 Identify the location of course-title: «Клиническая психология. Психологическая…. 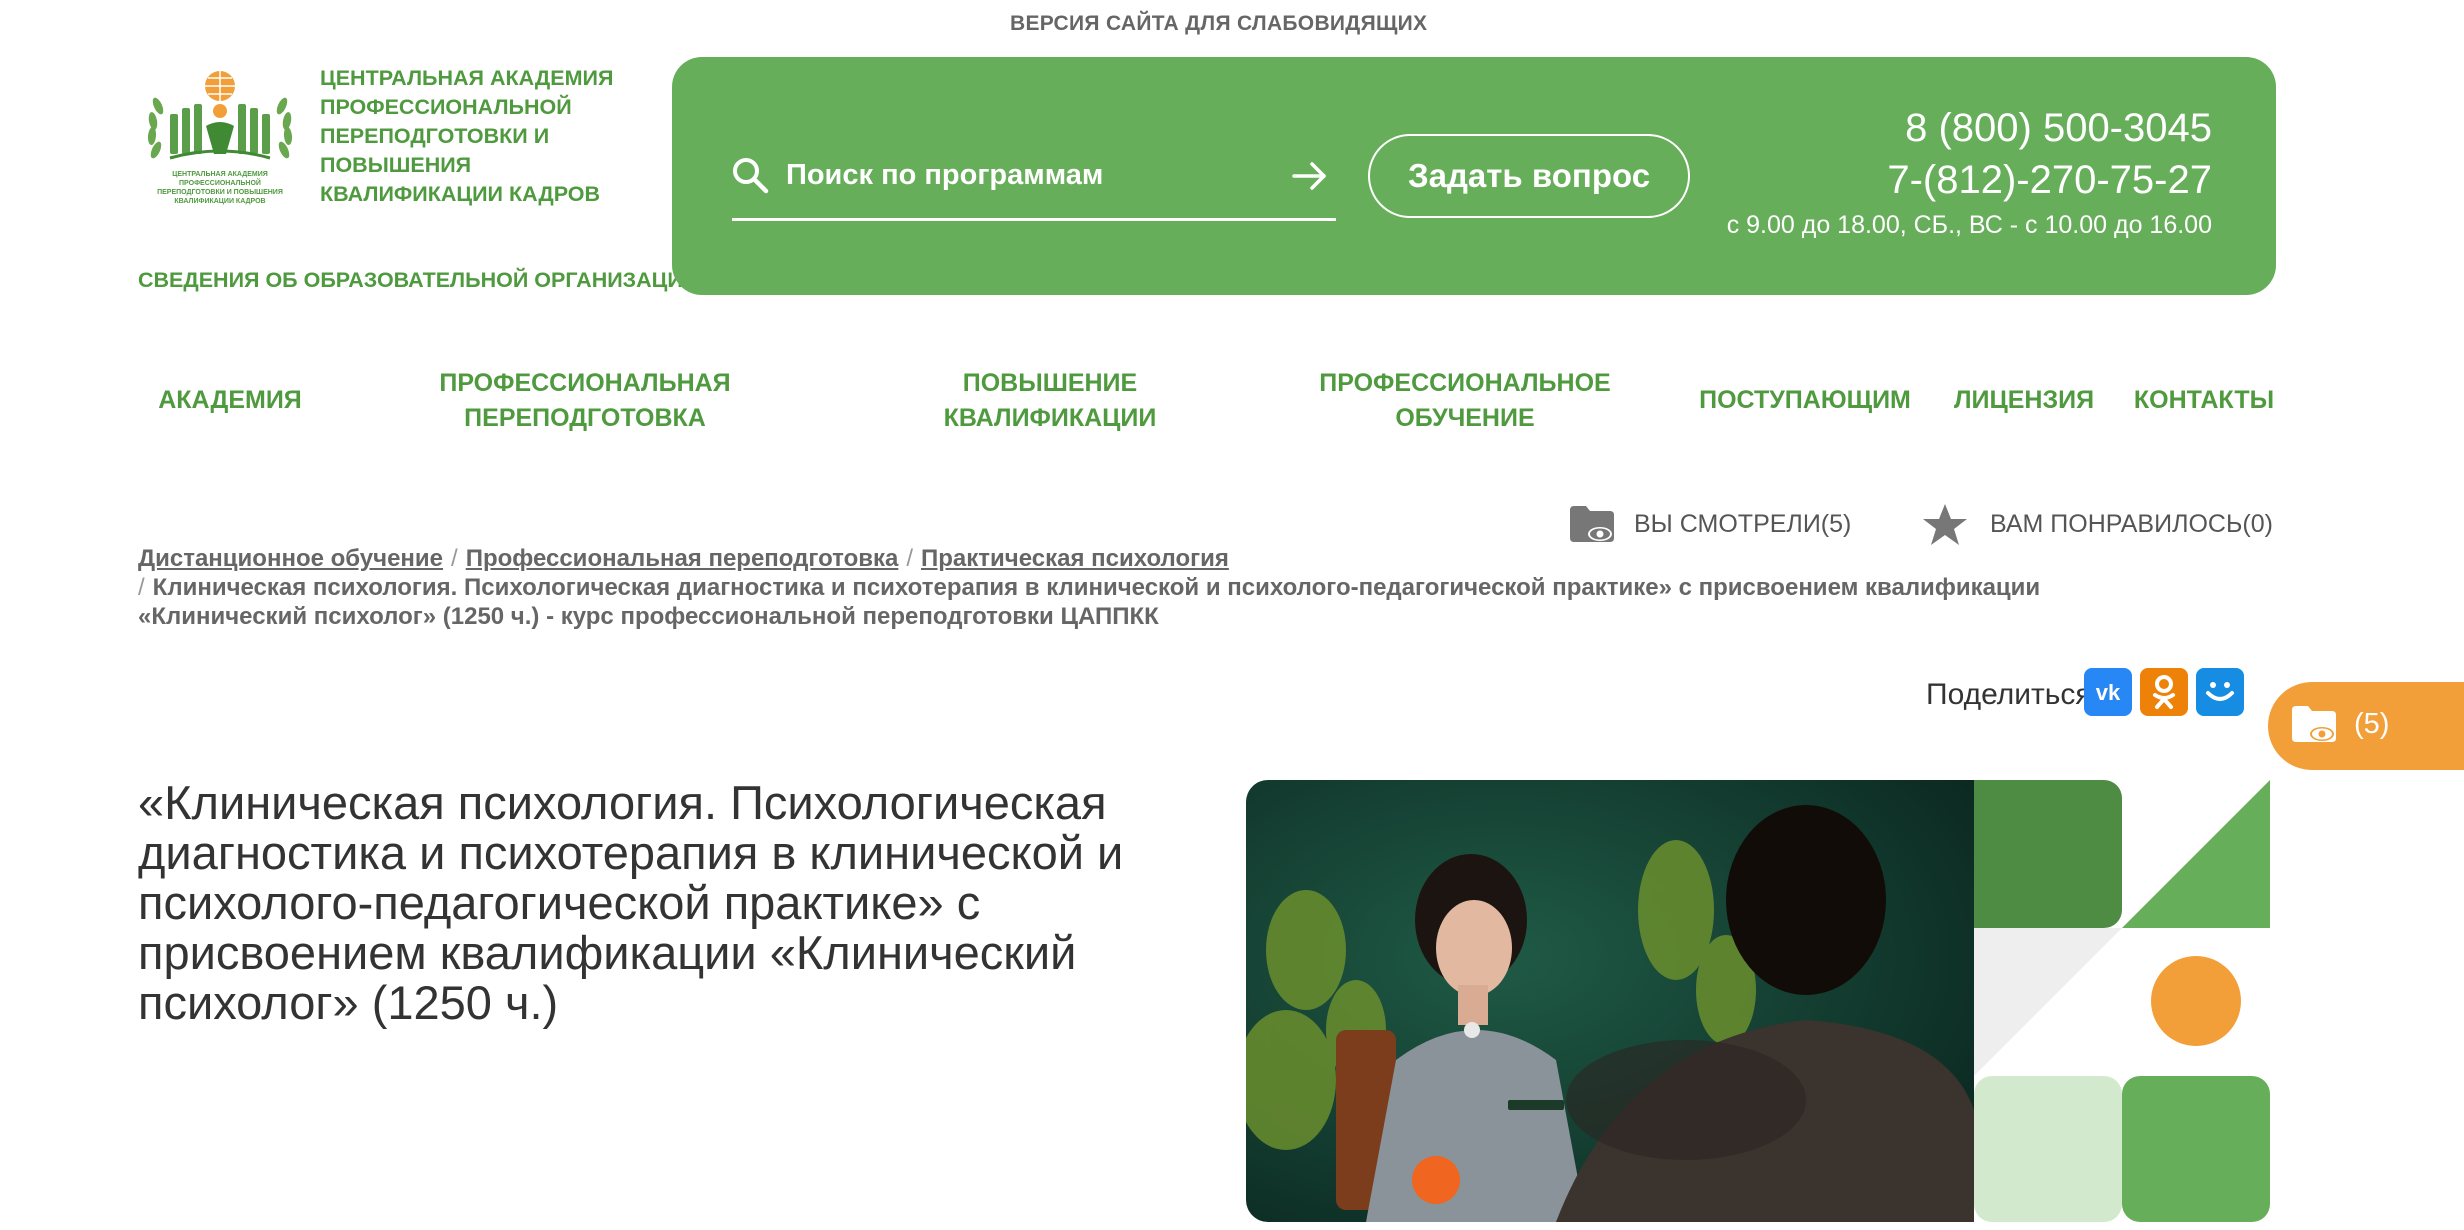
(631, 902).